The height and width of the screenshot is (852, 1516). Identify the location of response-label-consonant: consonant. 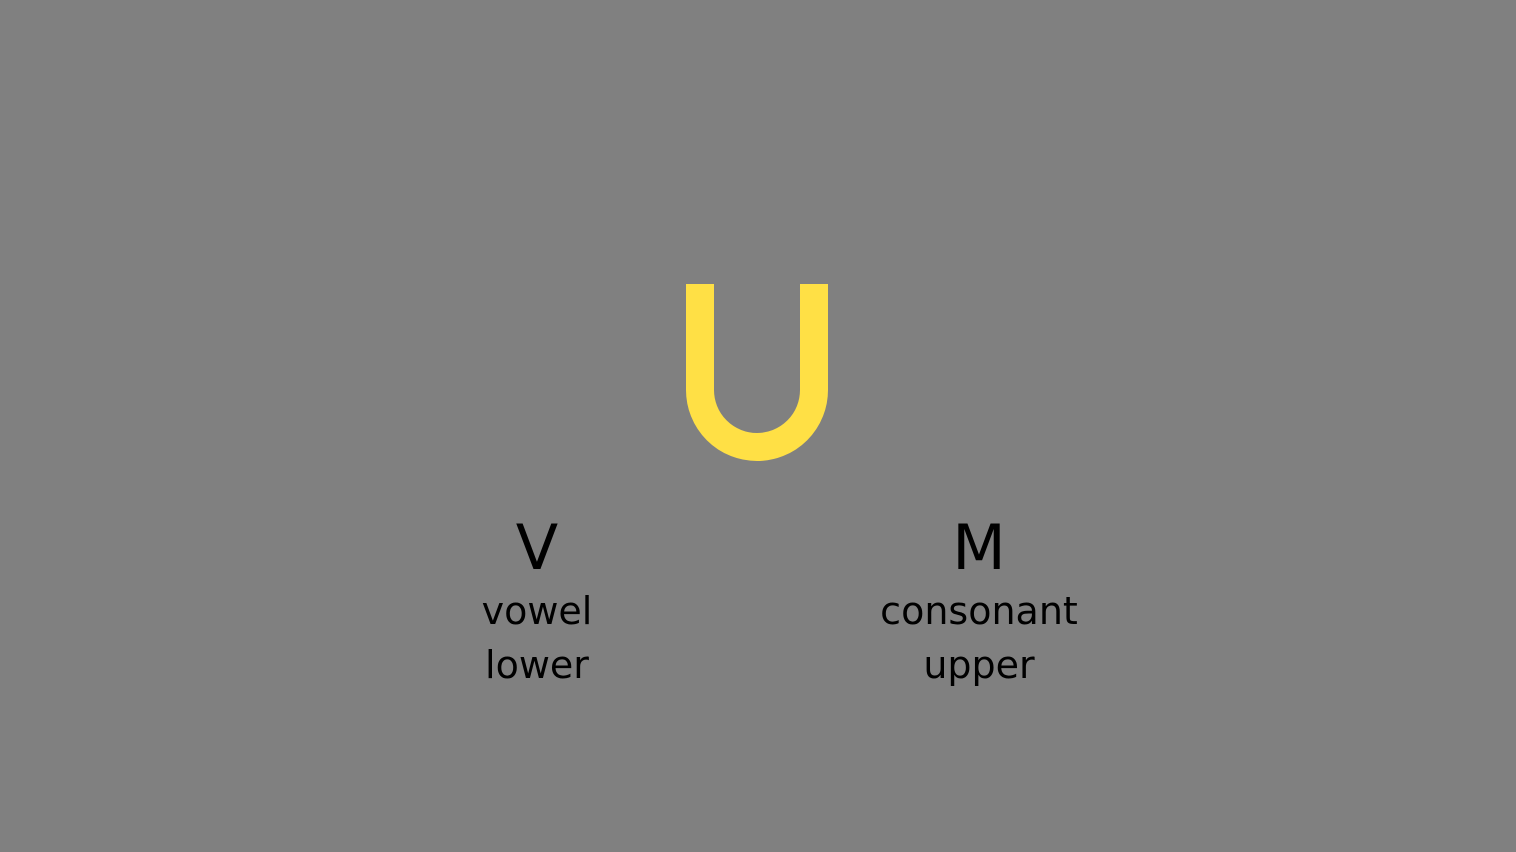
(979, 611).